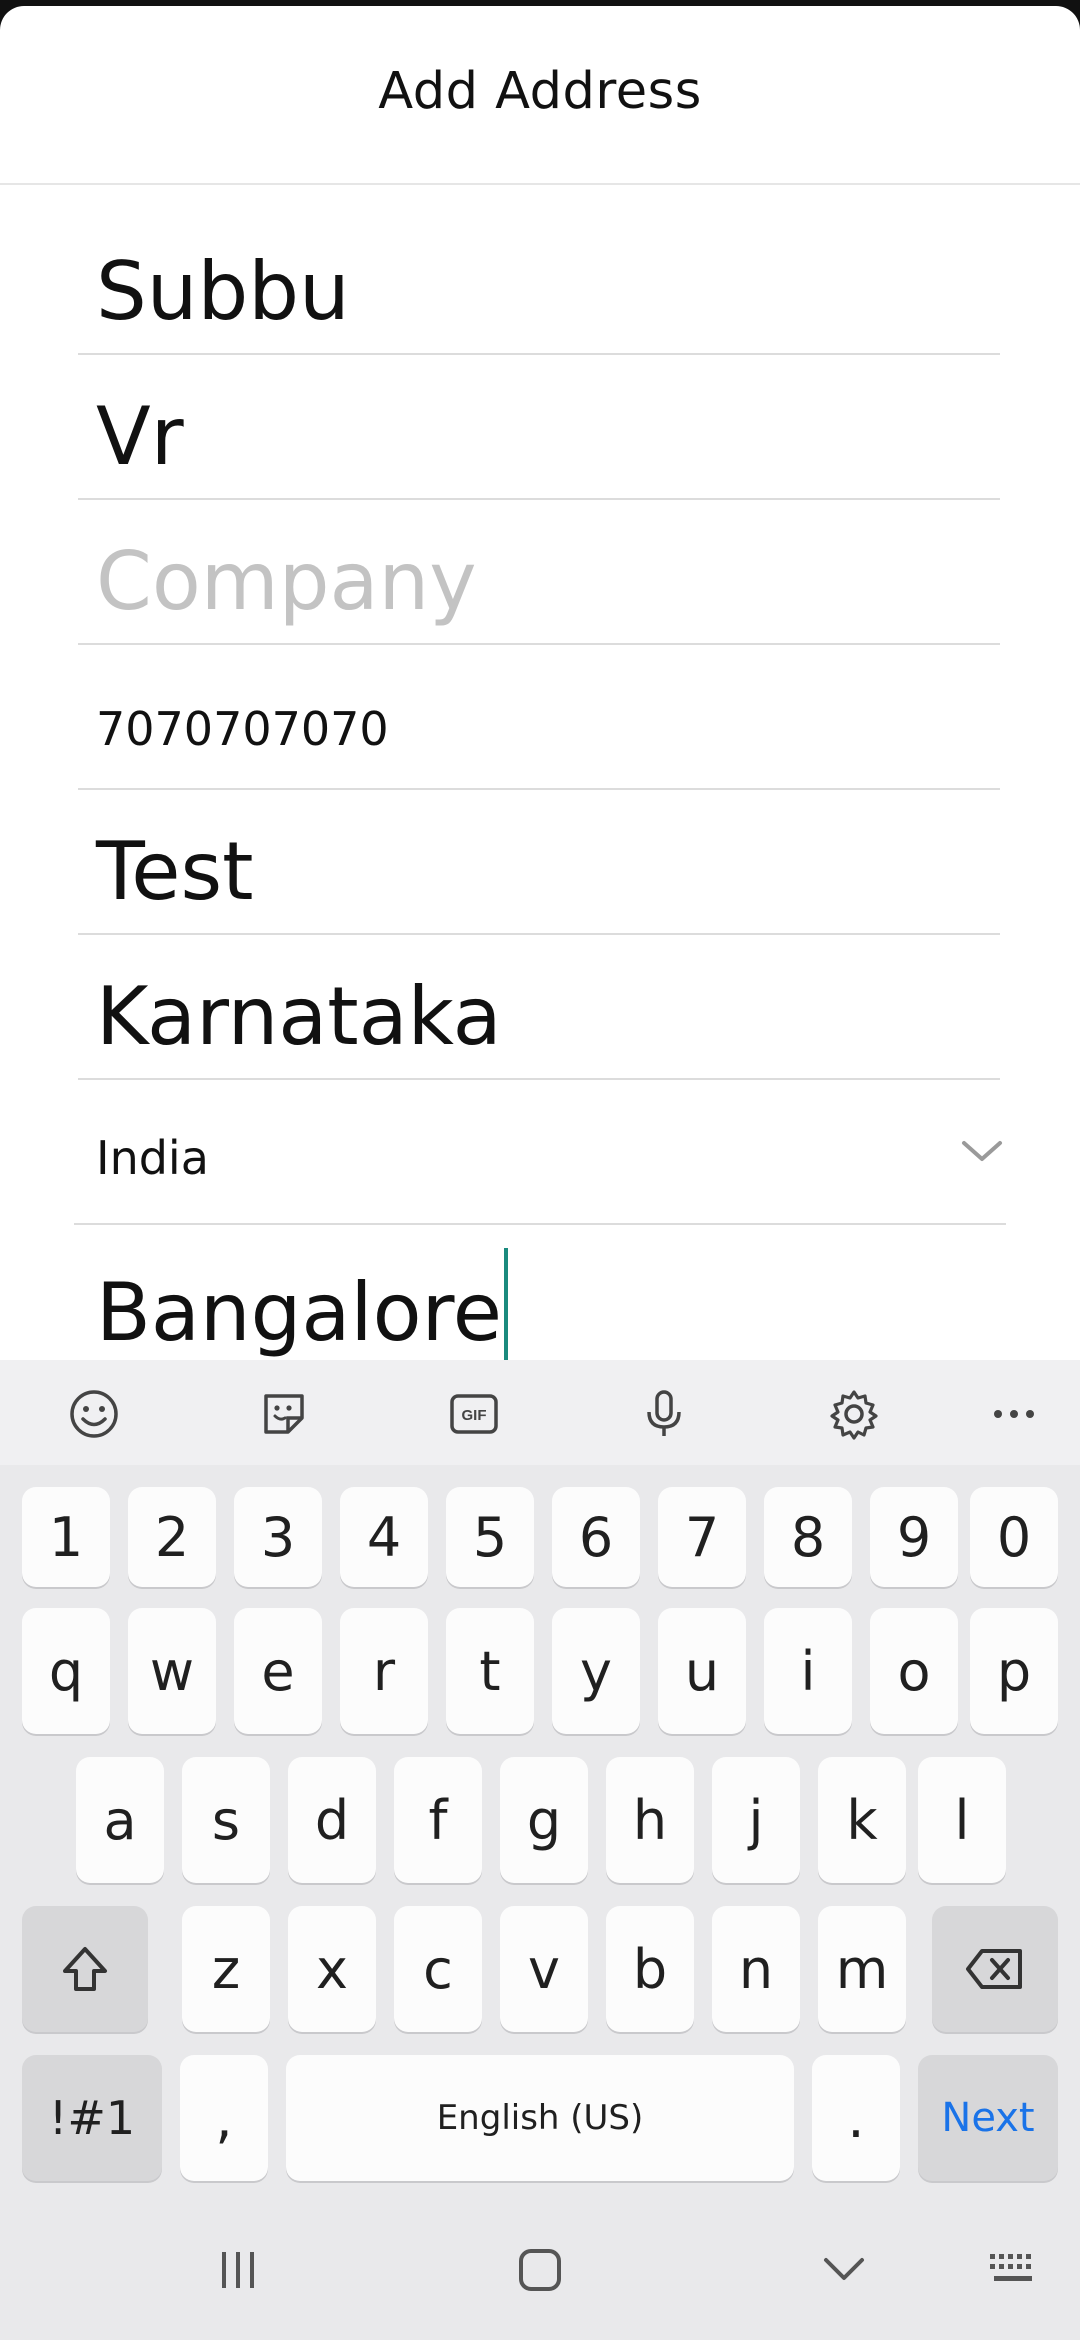 The height and width of the screenshot is (2340, 1080). I want to click on home-icon, so click(540, 2270).